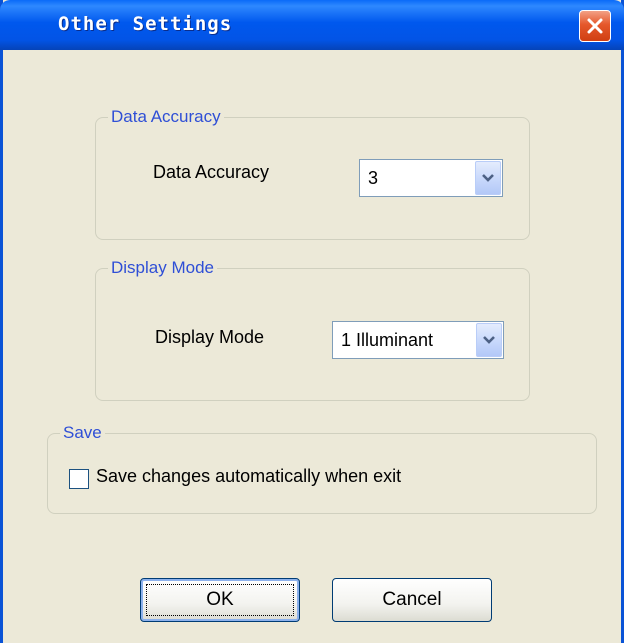  What do you see at coordinates (387, 339) in the screenshot?
I see `display-mode-value: 1 Illuminant` at bounding box center [387, 339].